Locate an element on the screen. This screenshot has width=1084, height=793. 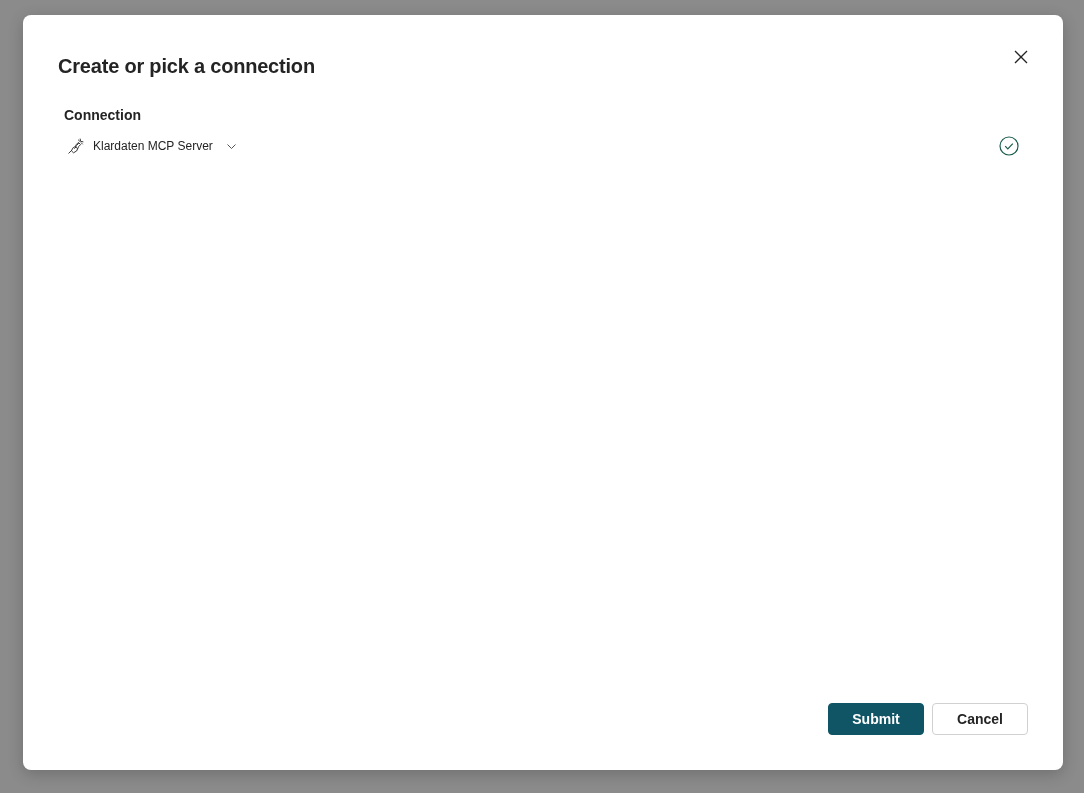
close-button is located at coordinates (1021, 57).